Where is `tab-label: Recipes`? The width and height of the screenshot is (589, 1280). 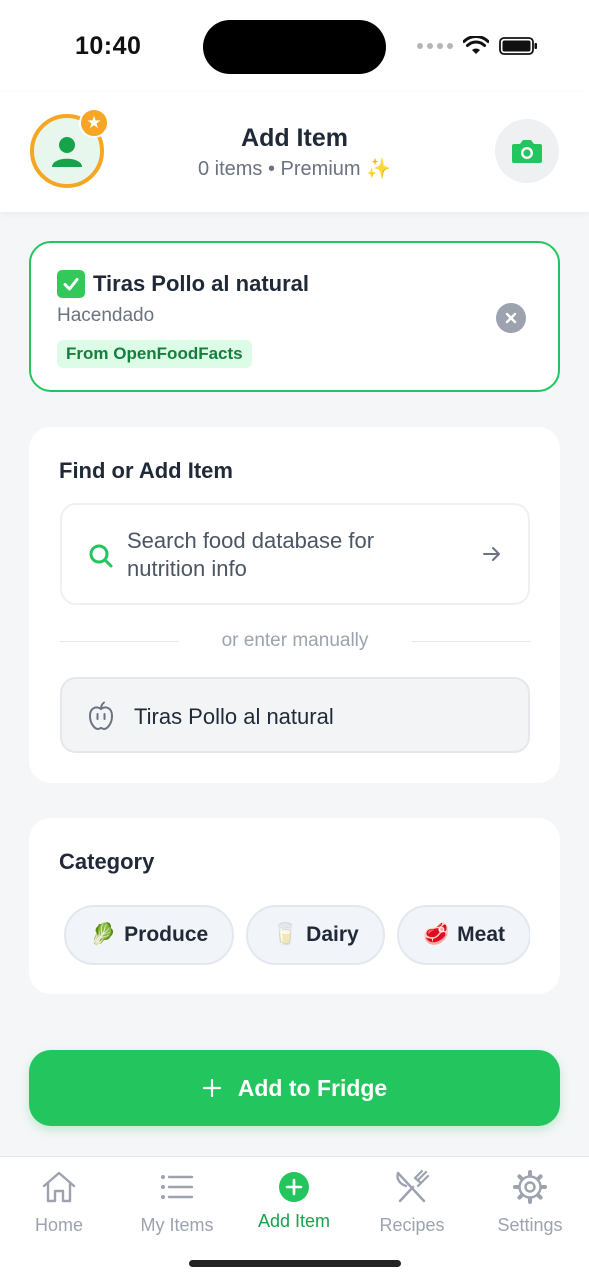 tab-label: Recipes is located at coordinates (412, 1225).